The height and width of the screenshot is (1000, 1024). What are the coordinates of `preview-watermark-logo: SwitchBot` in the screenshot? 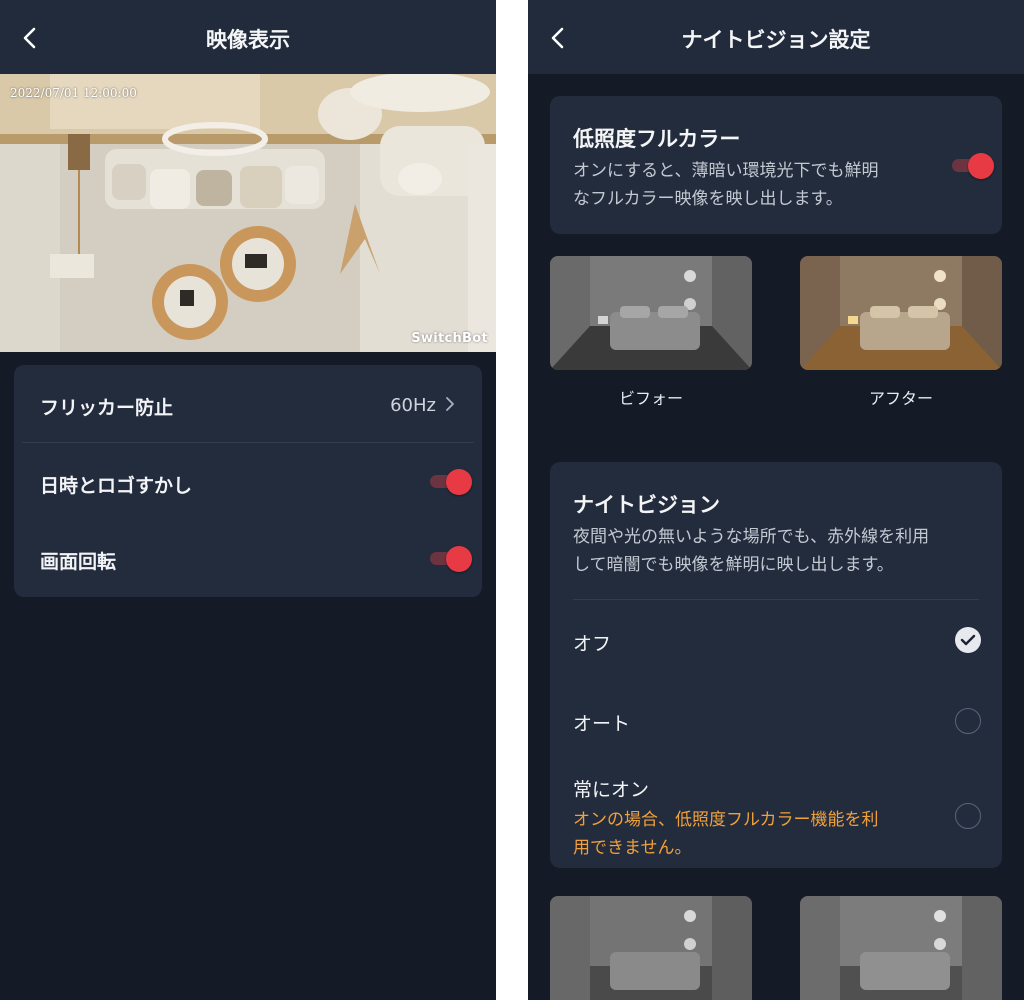 It's located at (449, 338).